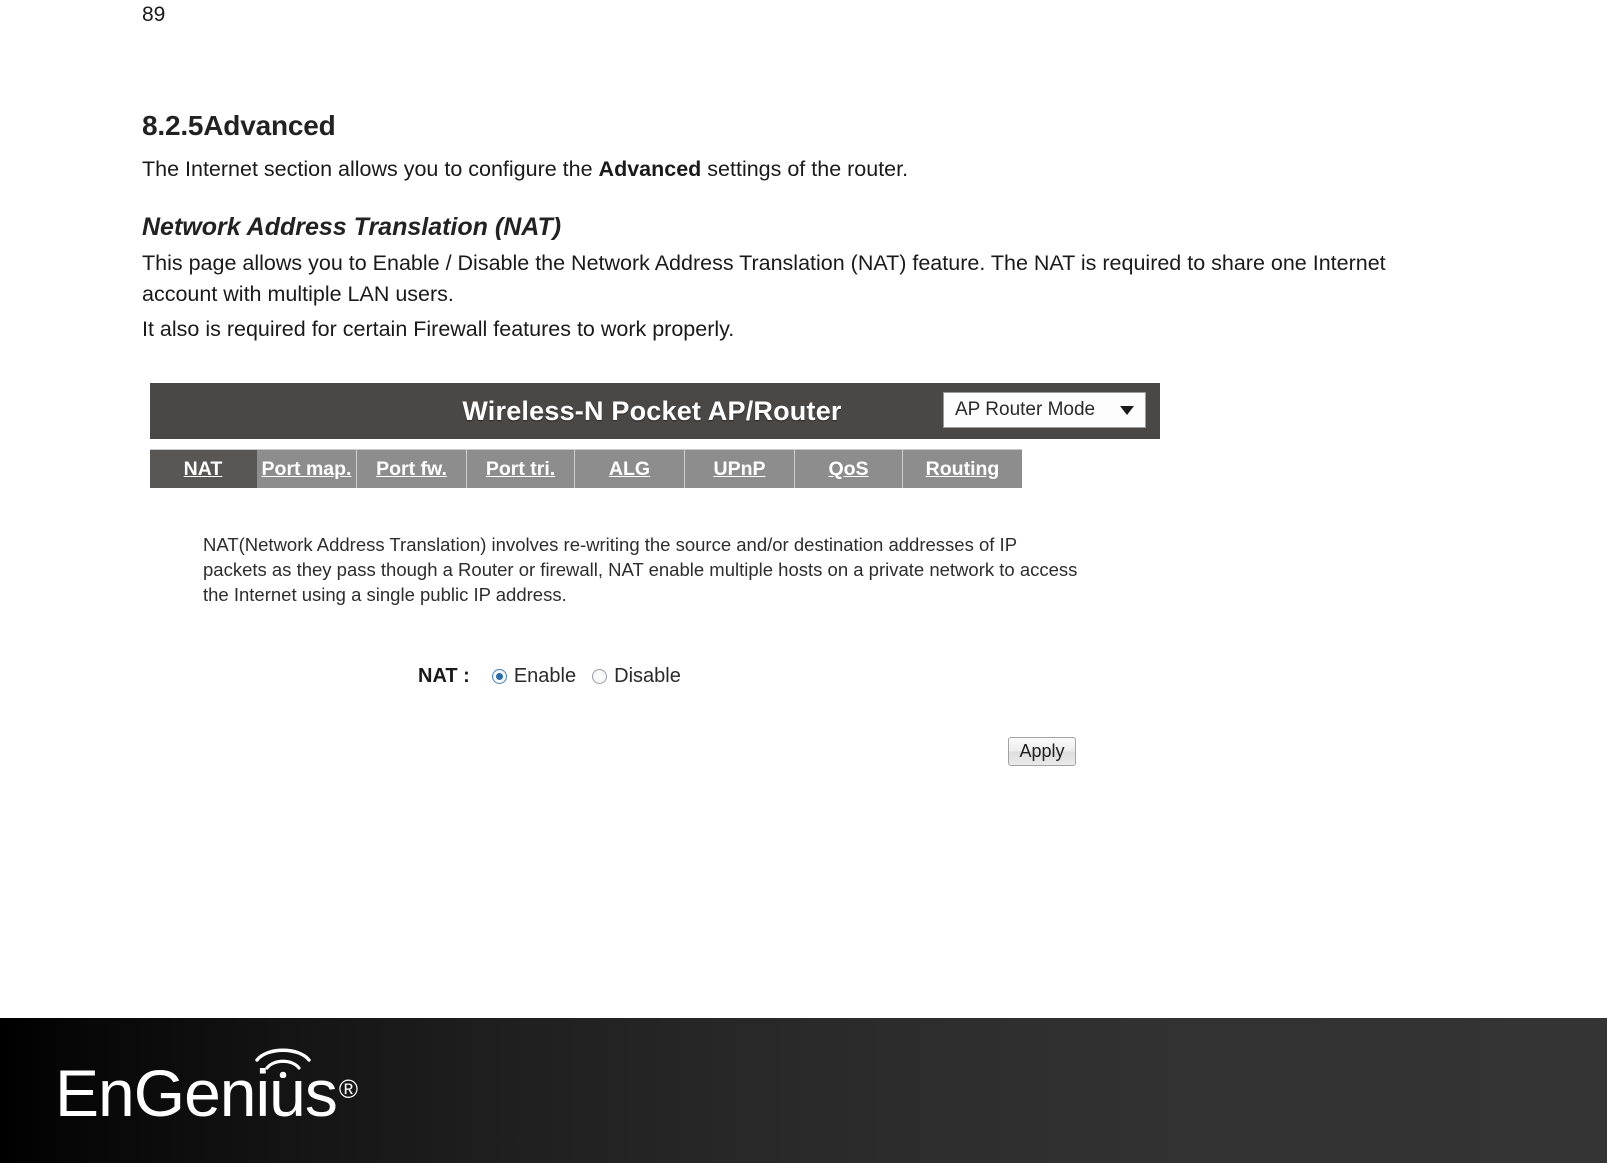 The width and height of the screenshot is (1607, 1163). I want to click on radio-nat-enable: Enable, so click(534, 676).